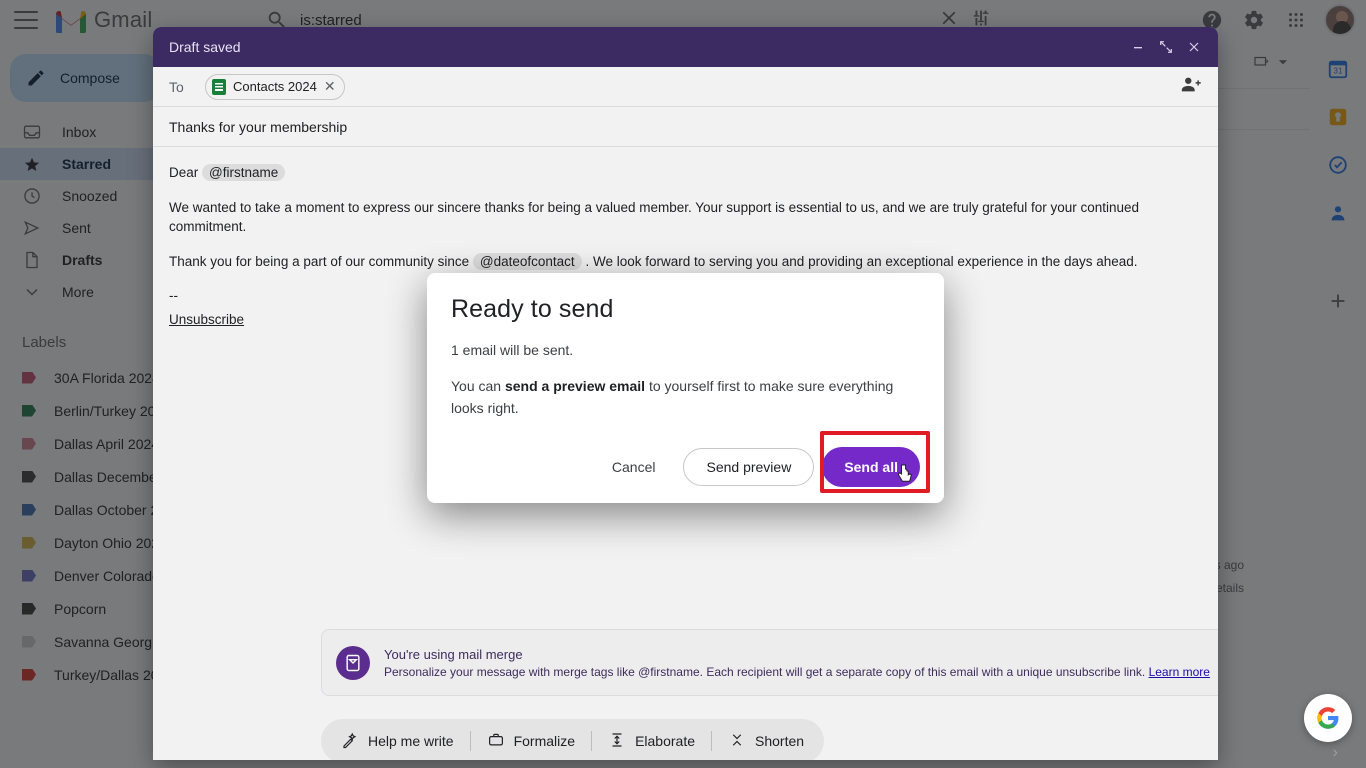  Describe the element at coordinates (512, 350) in the screenshot. I see `dialog-count-text: 1 email will be sent.` at that location.